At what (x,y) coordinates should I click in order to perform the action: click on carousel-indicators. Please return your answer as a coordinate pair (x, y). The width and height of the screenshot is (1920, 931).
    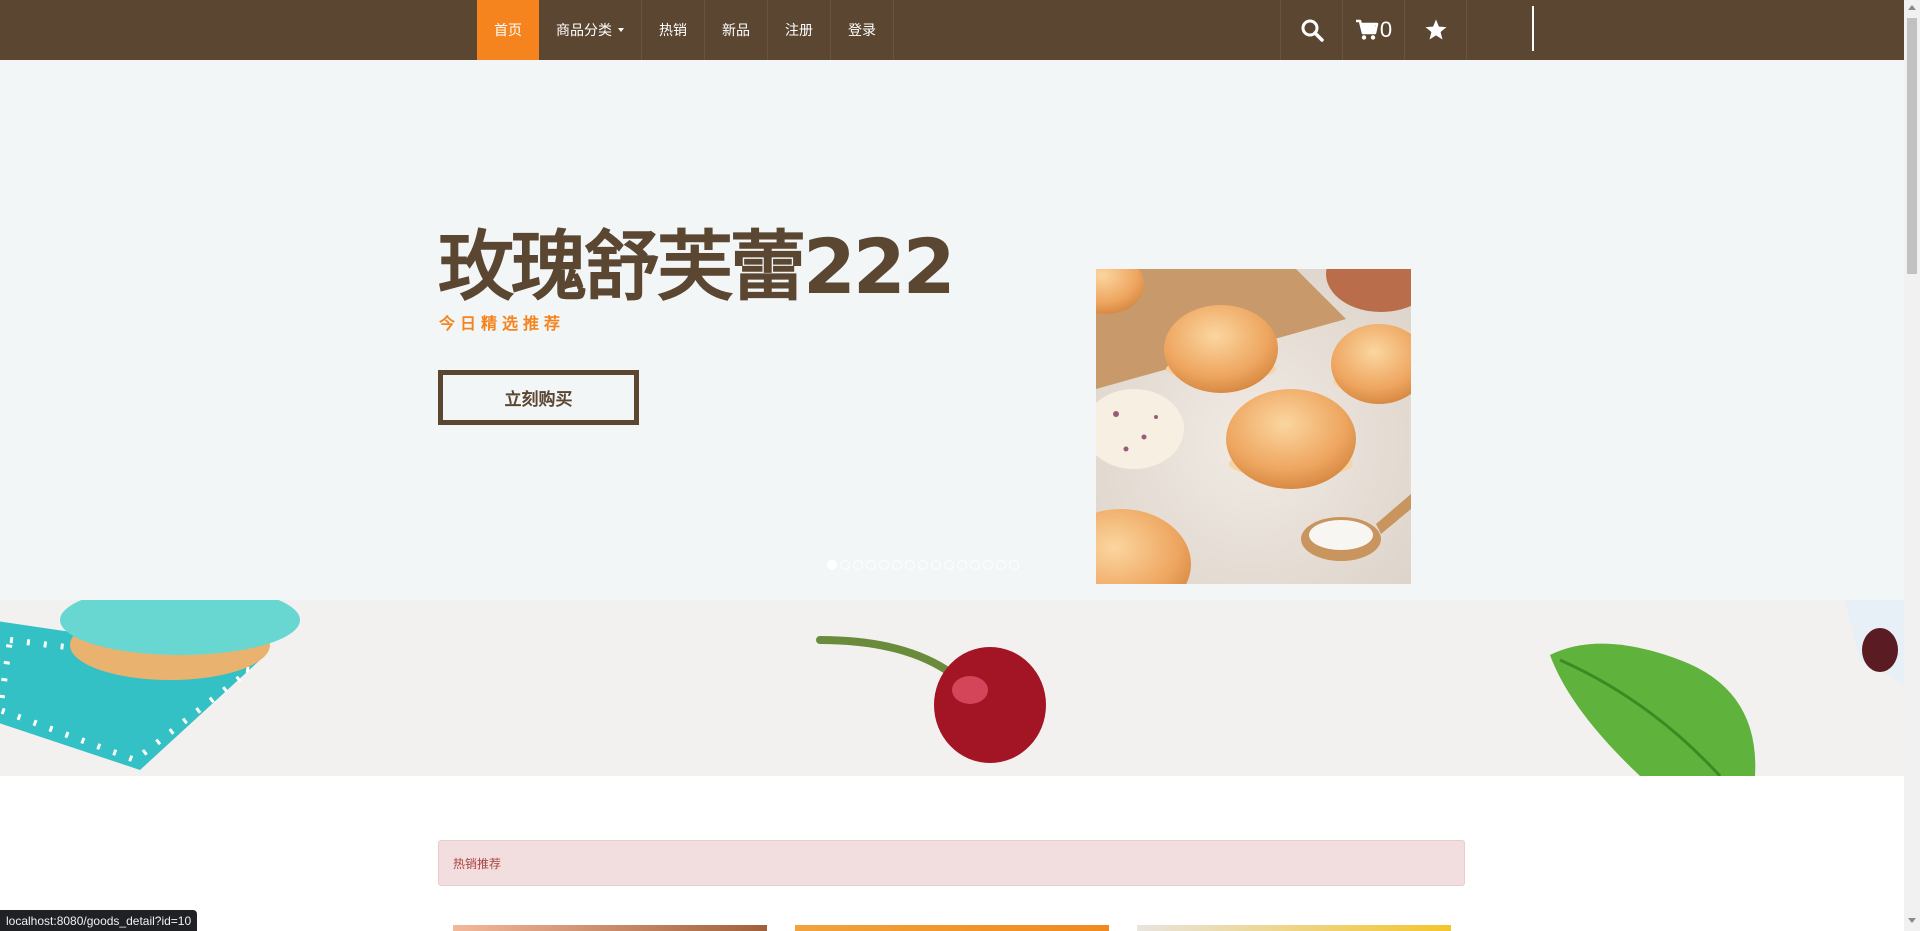
    Looking at the image, I should click on (923, 565).